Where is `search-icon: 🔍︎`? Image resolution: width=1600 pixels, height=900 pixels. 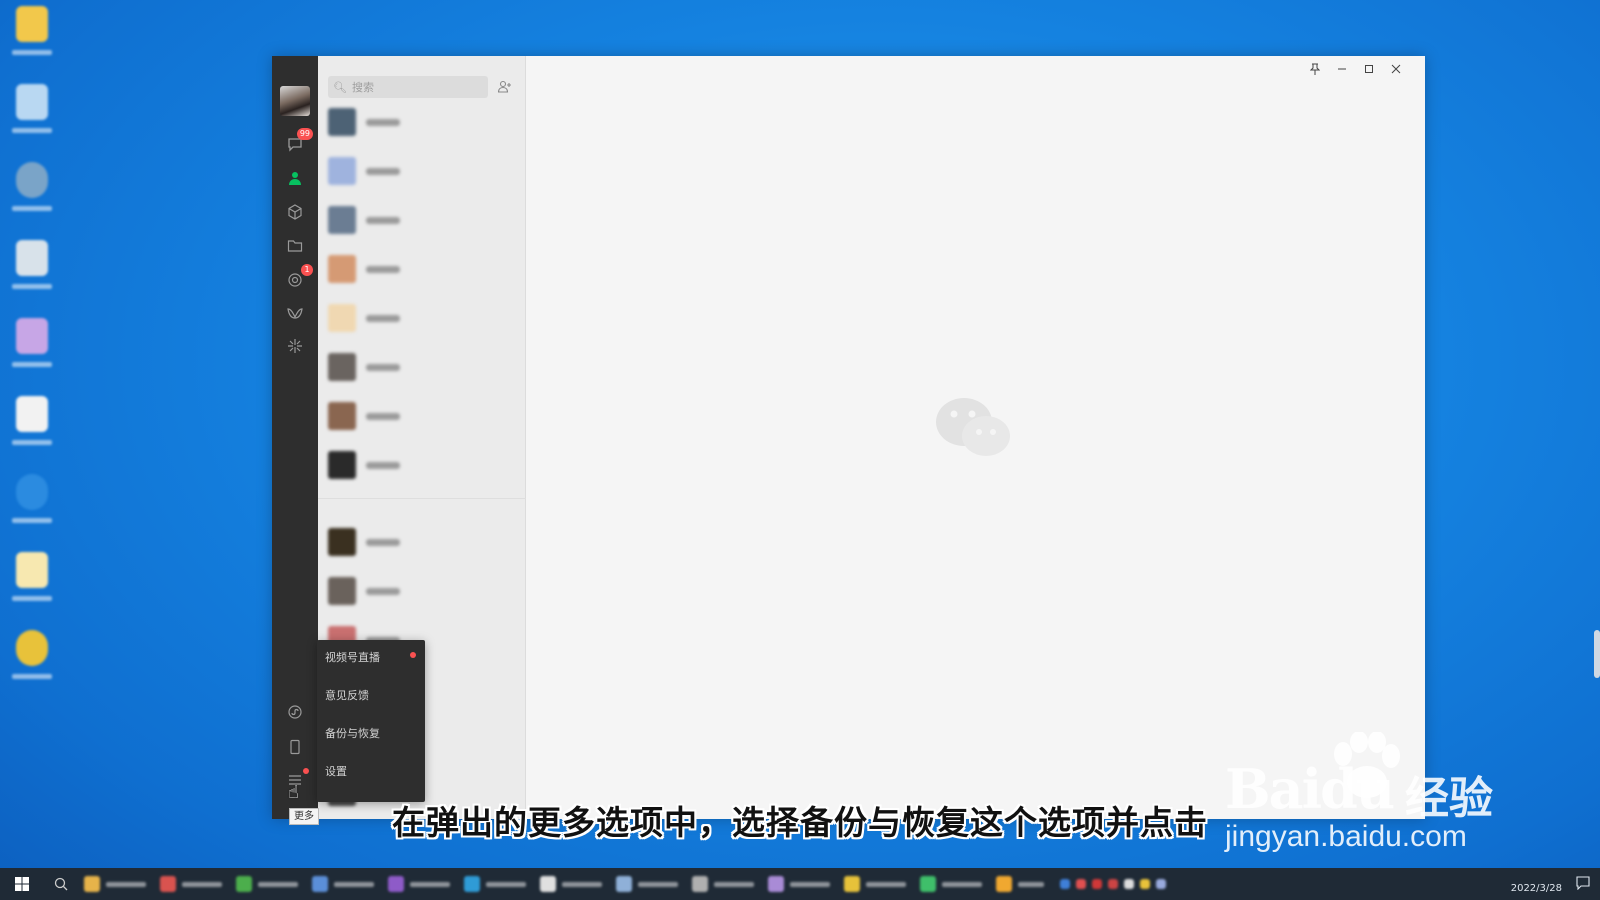
search-icon: 🔍︎ is located at coordinates (340, 87).